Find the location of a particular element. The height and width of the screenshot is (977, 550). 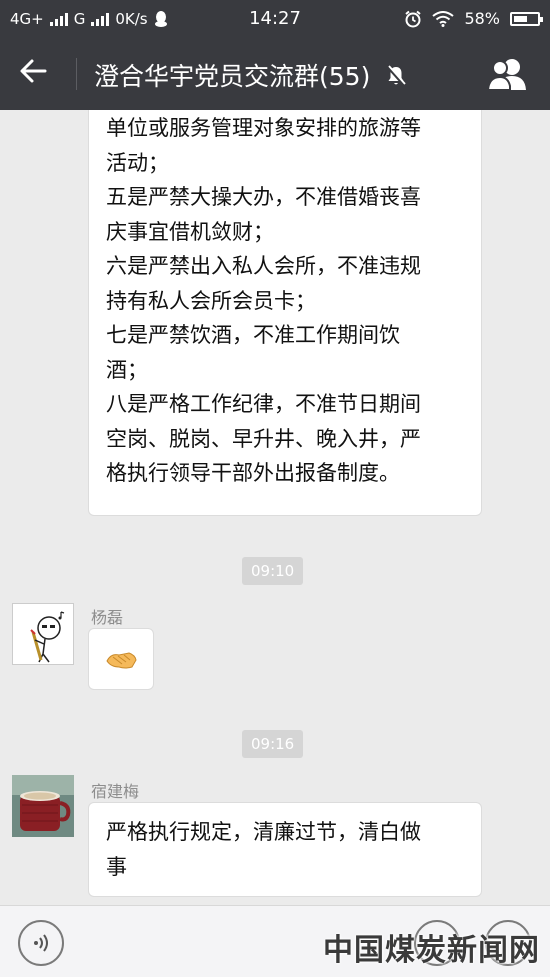

sender-name: 宿建梅 is located at coordinates (115, 791).